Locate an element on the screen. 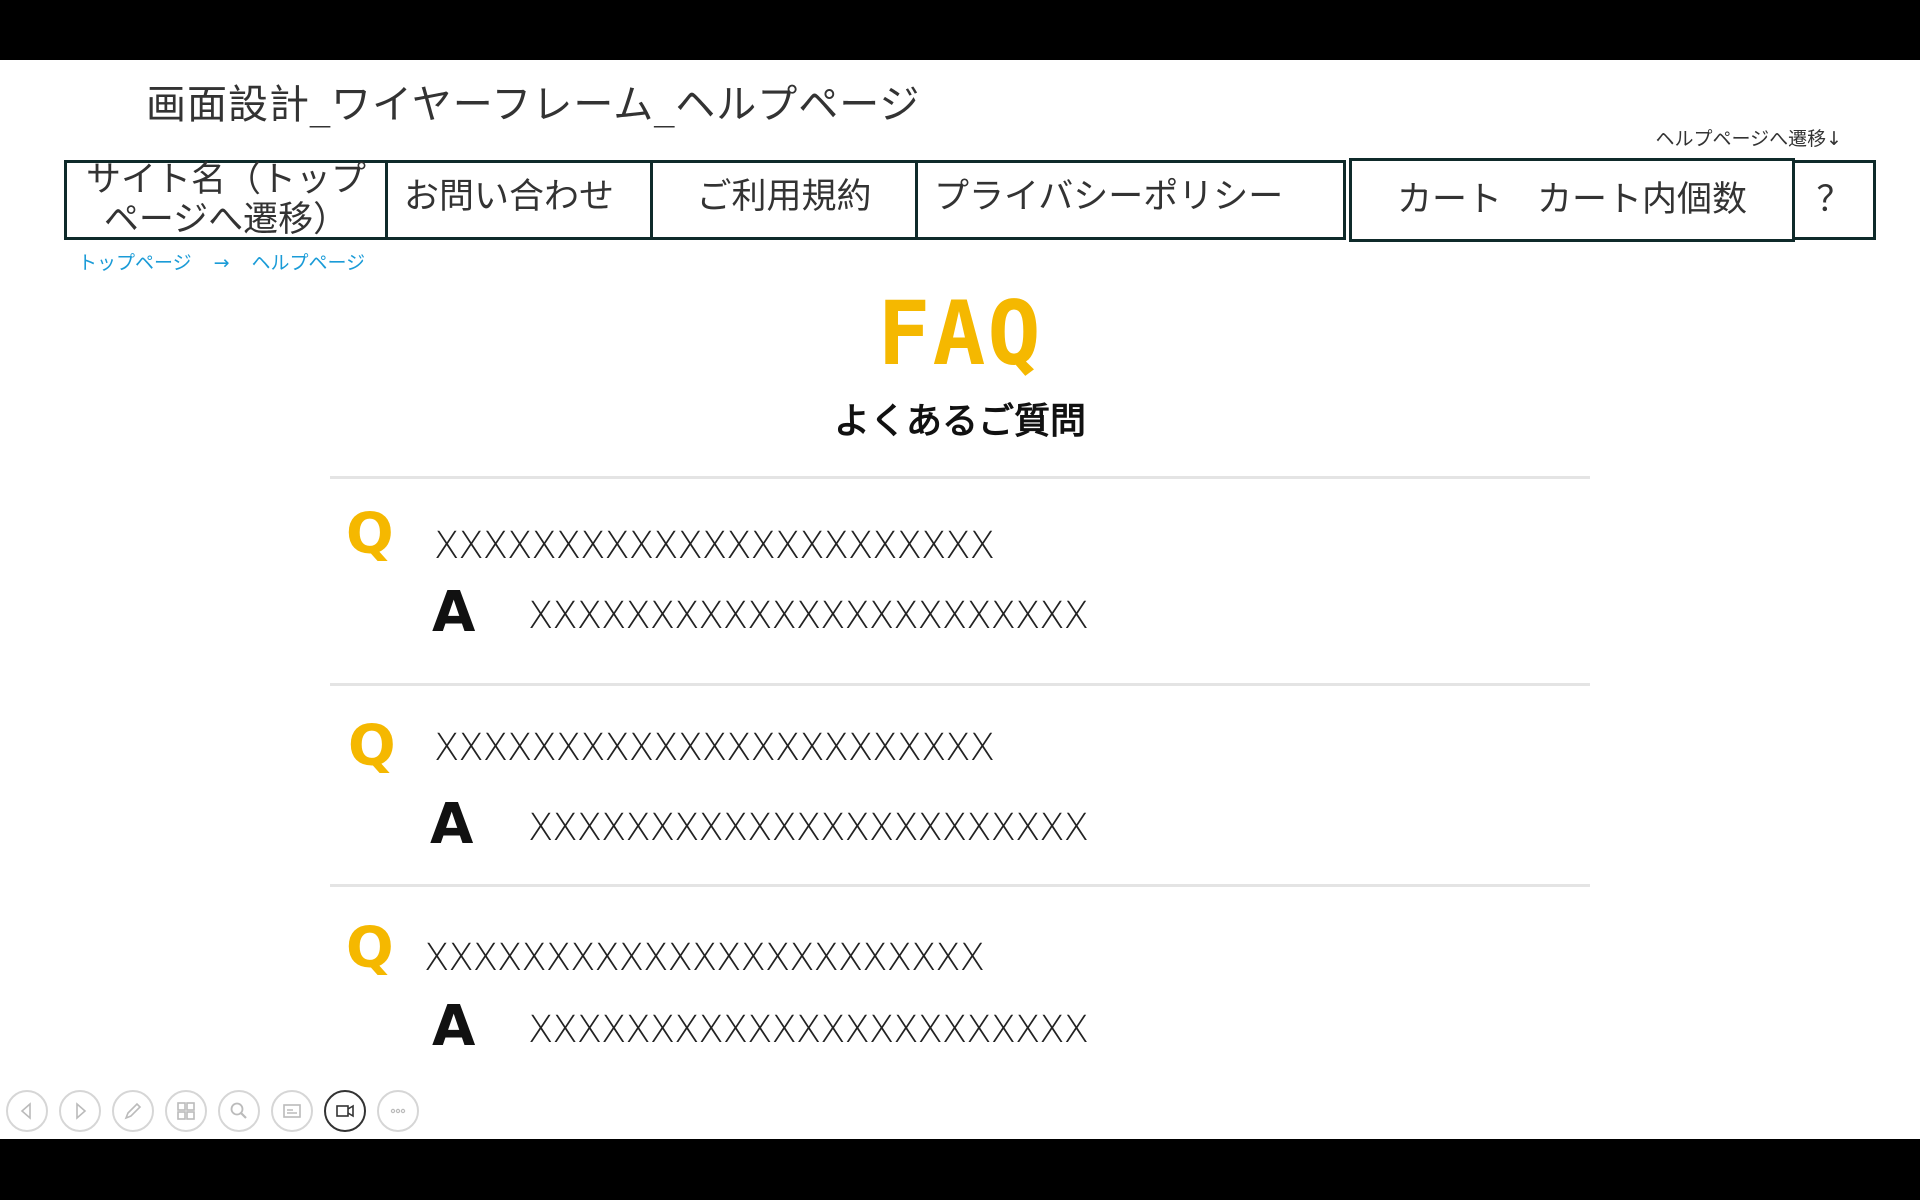 The height and width of the screenshot is (1200, 1920). more-icon is located at coordinates (398, 1111).